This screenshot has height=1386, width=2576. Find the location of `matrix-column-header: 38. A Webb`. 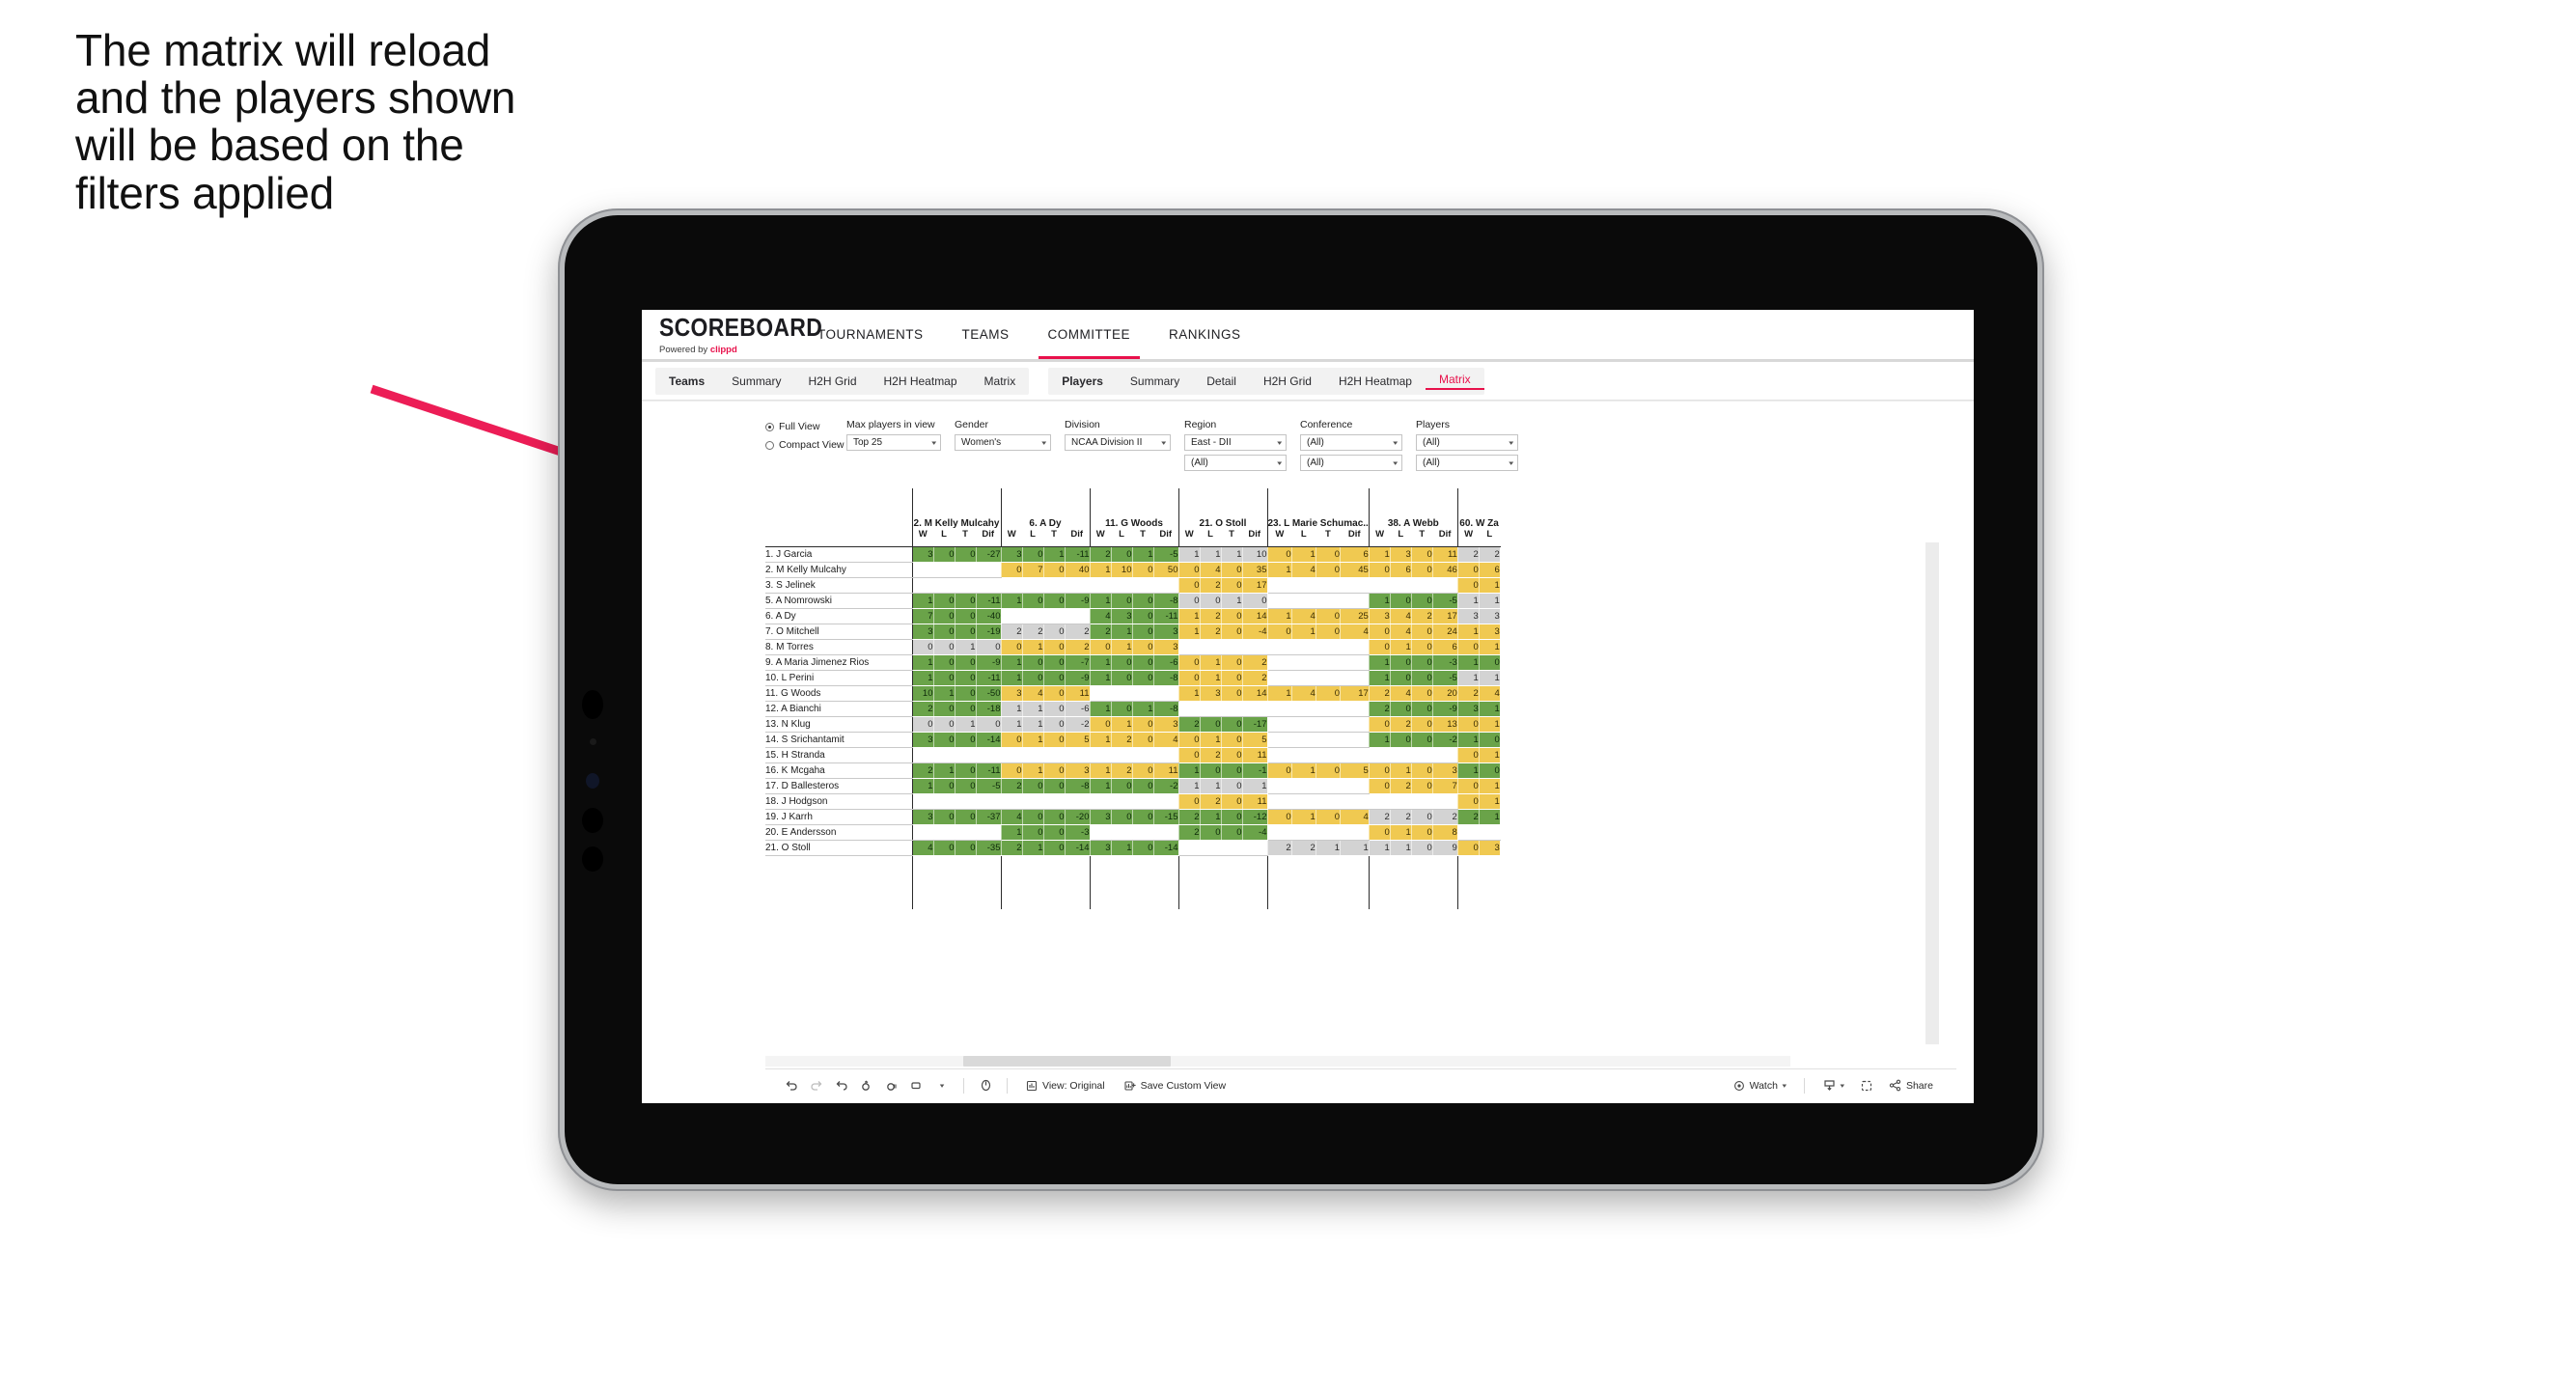

matrix-column-header: 38. A Webb is located at coordinates (1413, 509).